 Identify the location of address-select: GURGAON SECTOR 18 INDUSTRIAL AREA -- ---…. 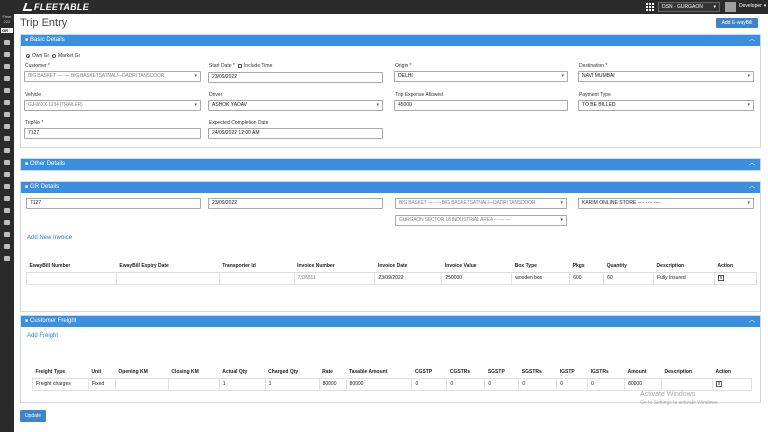
(481, 220).